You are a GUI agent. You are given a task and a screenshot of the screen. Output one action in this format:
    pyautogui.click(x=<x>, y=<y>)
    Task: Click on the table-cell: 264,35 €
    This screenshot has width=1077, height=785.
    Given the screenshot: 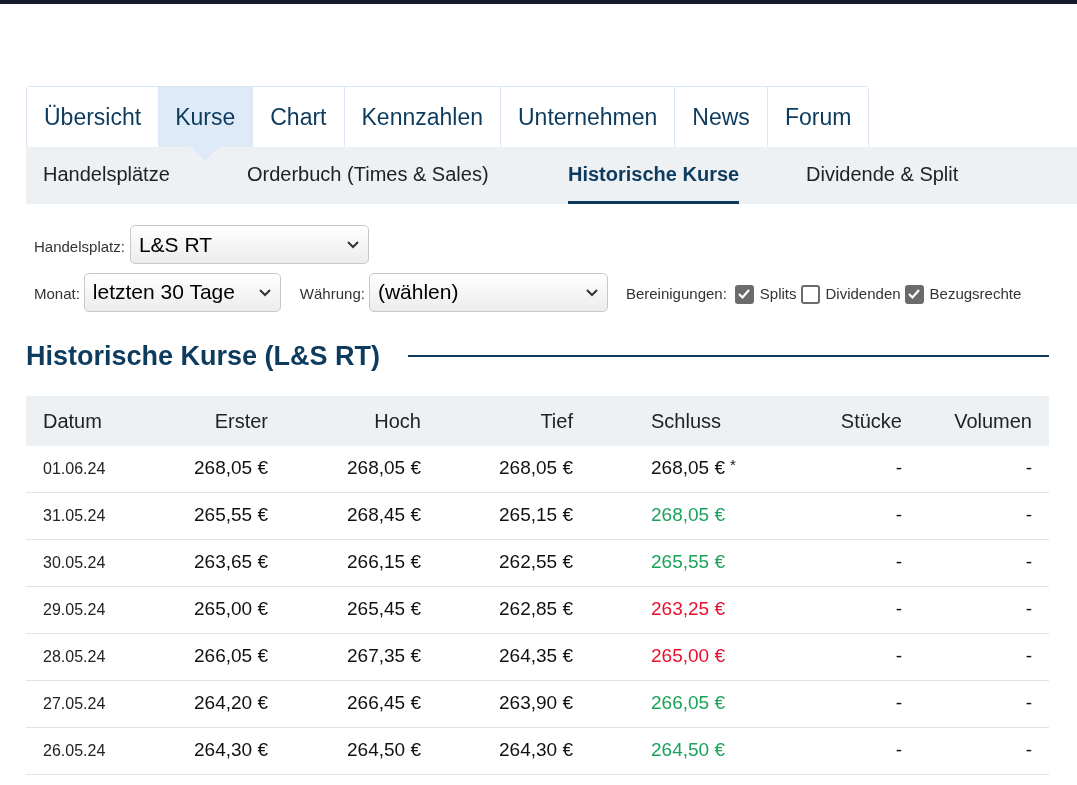 What is the action you would take?
    pyautogui.click(x=536, y=656)
    